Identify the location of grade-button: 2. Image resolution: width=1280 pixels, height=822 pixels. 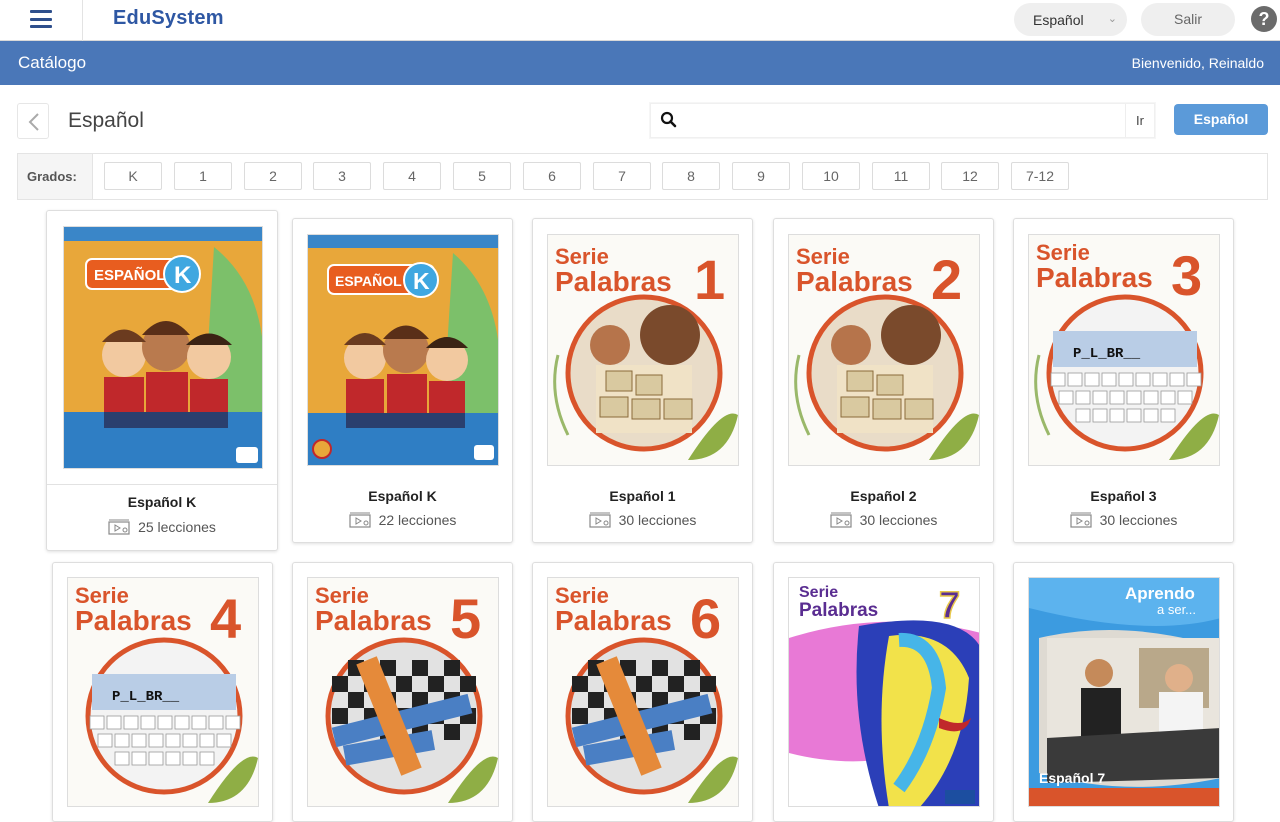
(273, 176).